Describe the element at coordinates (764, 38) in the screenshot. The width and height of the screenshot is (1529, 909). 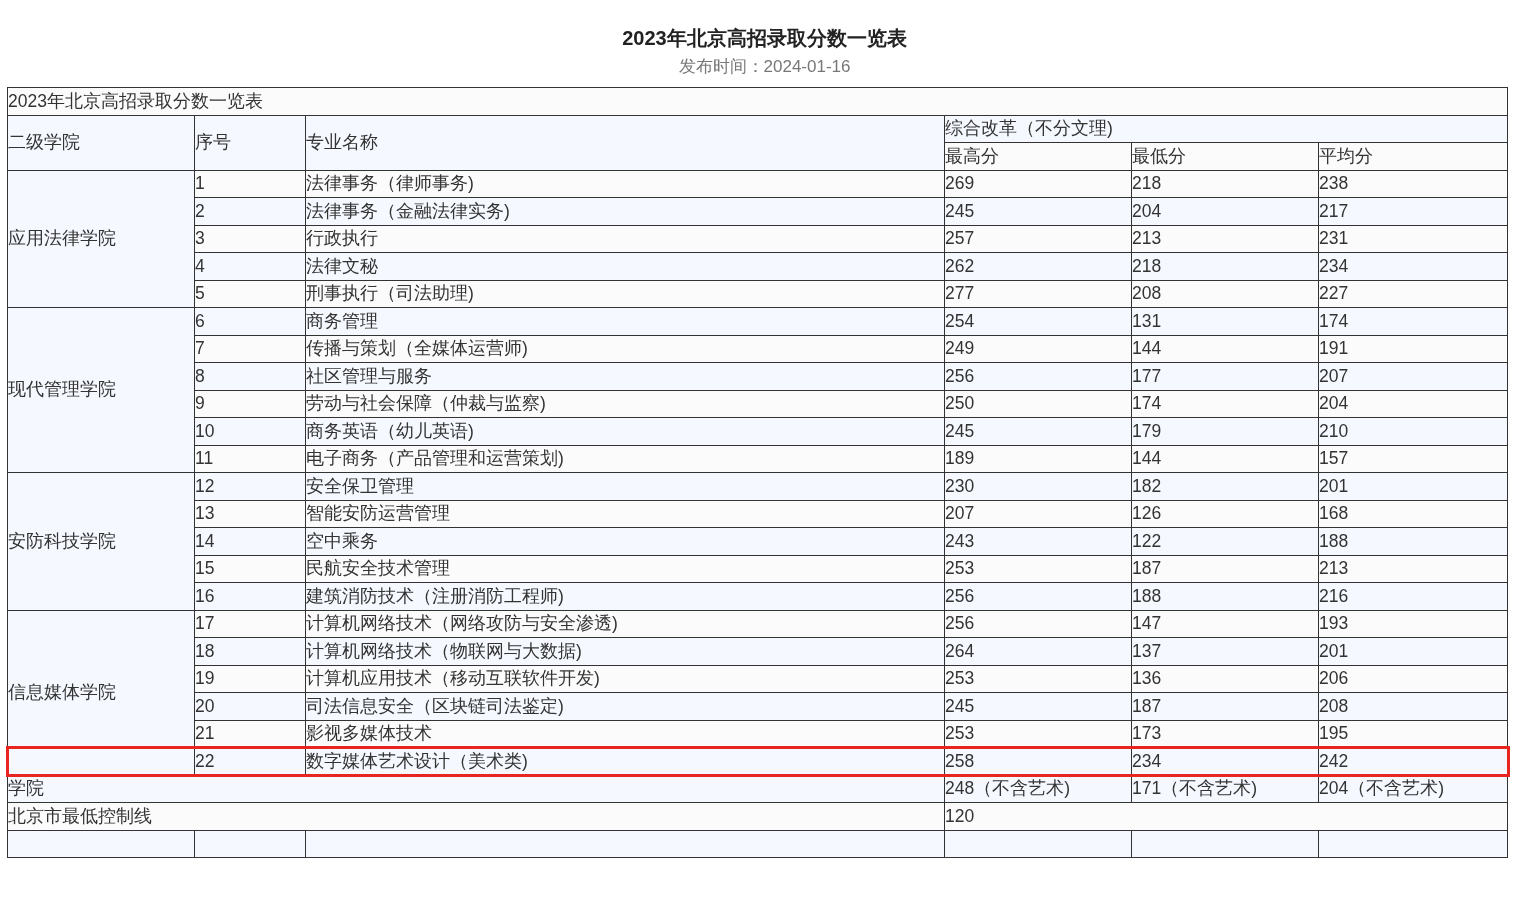
I see `page-title: 2023年北京高招录取分数一览表` at that location.